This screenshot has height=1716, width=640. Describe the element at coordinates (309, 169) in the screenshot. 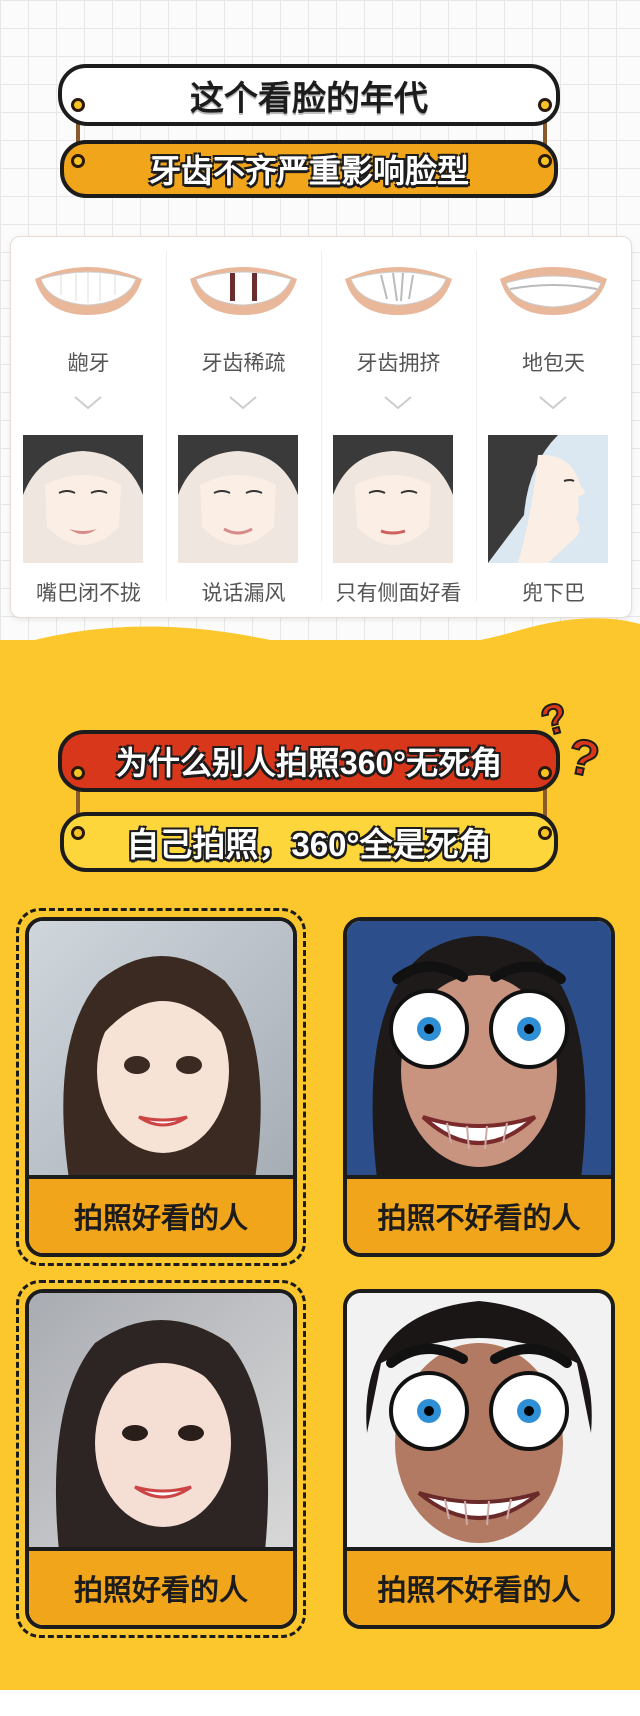

I see `page-subtitle: 牙齿不齐严重影响脸型` at that location.